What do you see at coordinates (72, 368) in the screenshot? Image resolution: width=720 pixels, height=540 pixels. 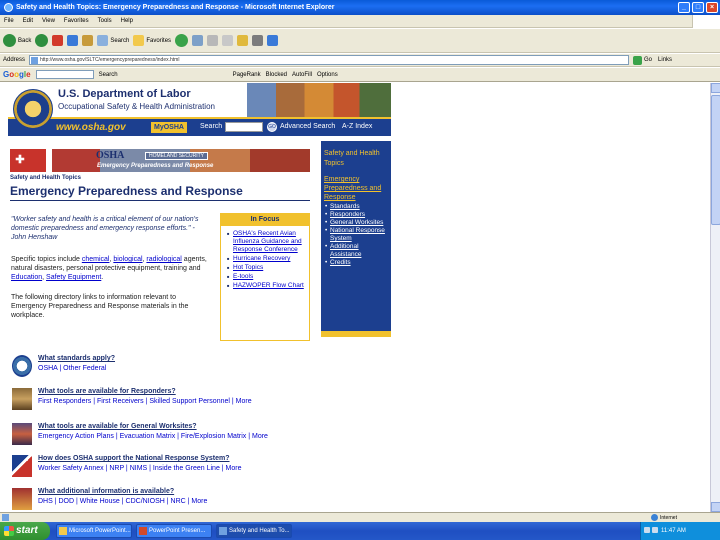 I see `question-links: OSHA | Other Federal` at bounding box center [72, 368].